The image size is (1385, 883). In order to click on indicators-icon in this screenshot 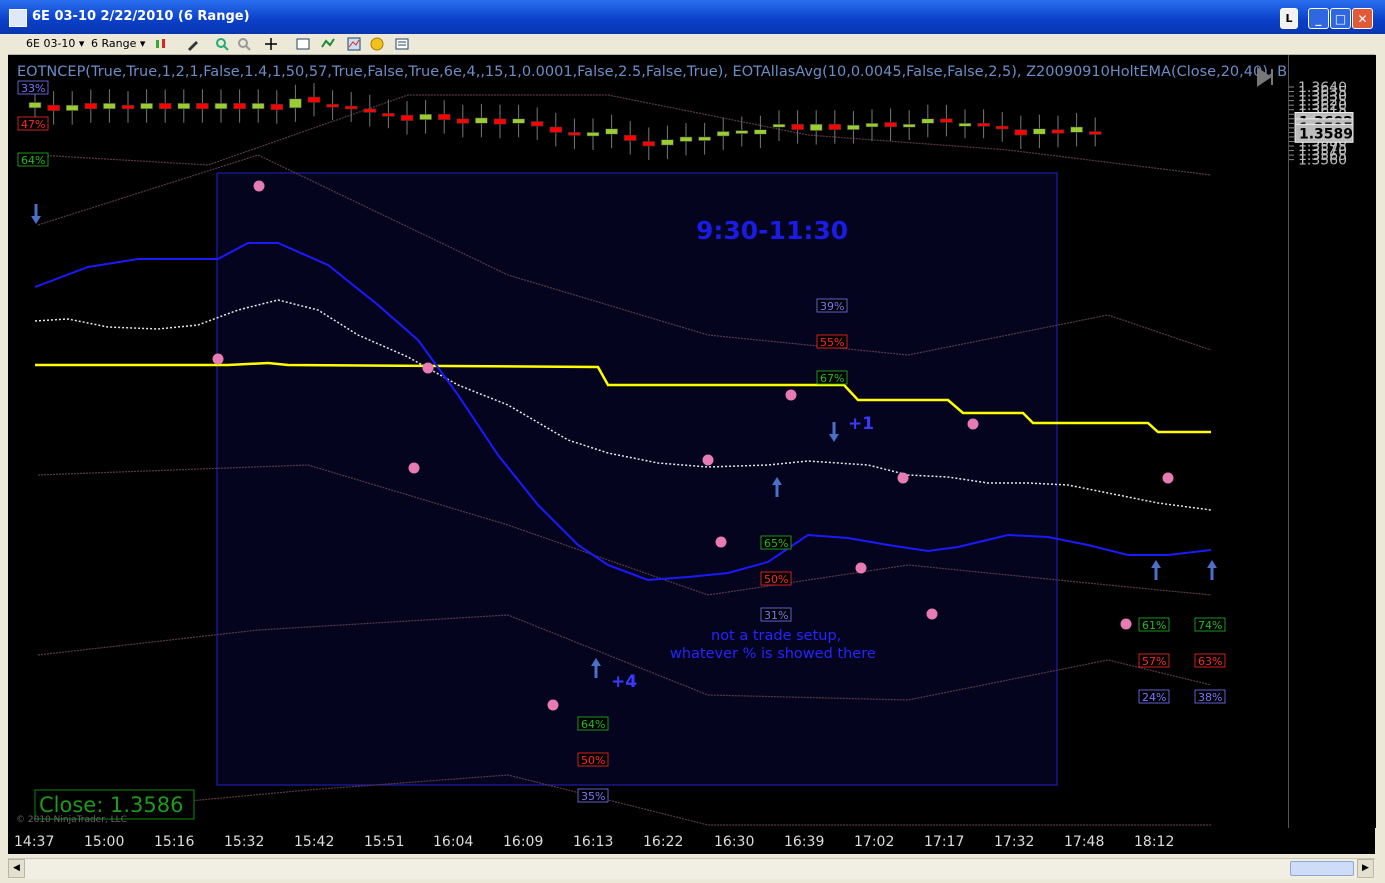, I will do `click(354, 44)`.